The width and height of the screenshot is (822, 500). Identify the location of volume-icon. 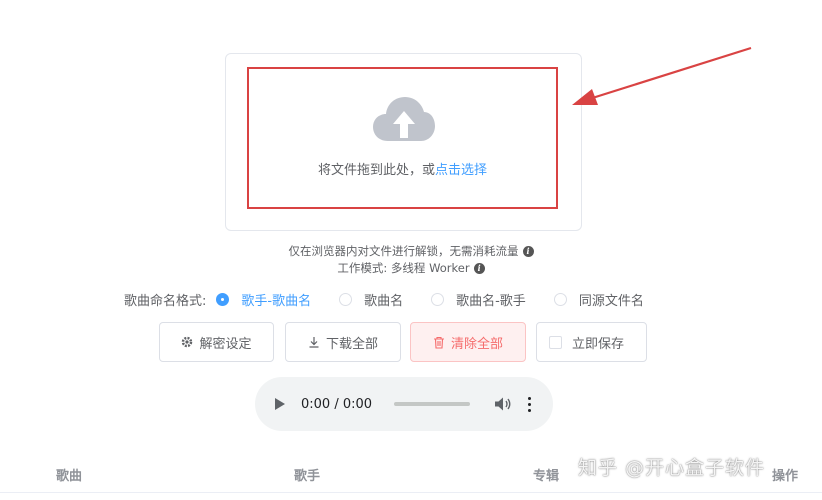
(503, 404).